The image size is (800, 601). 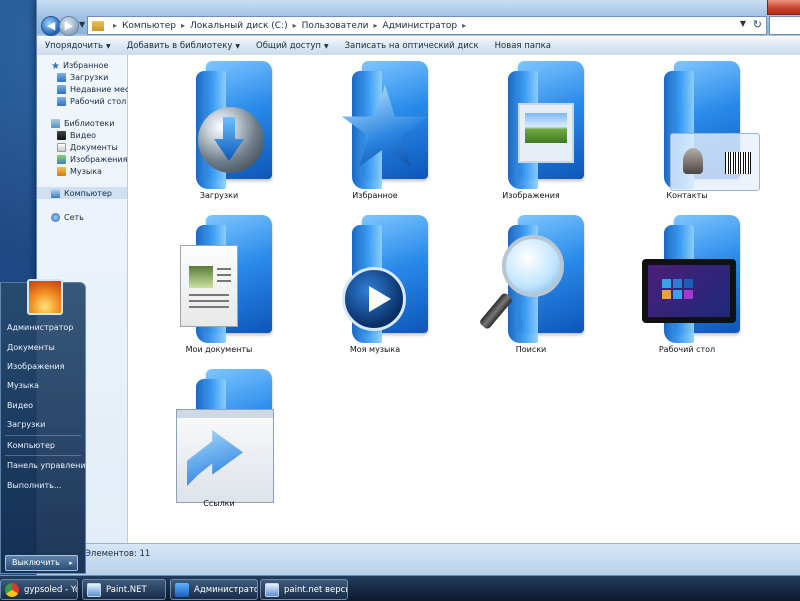 I want to click on documents-icon, so click(x=61, y=147).